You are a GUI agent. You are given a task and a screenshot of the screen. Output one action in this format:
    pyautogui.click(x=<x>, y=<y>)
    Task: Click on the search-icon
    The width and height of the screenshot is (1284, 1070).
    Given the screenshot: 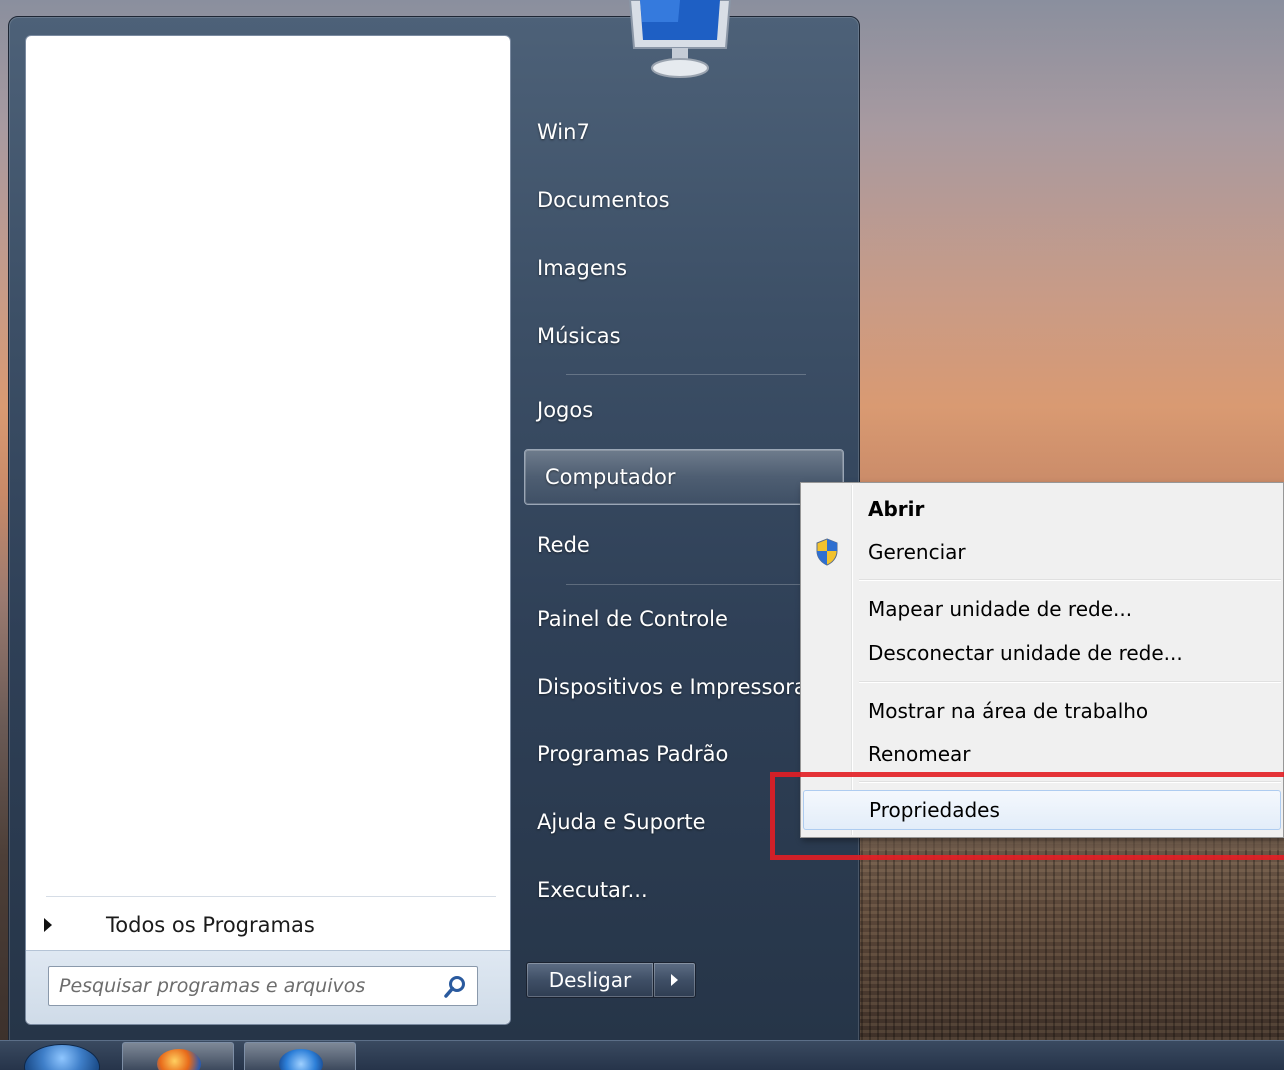 What is the action you would take?
    pyautogui.click(x=455, y=987)
    